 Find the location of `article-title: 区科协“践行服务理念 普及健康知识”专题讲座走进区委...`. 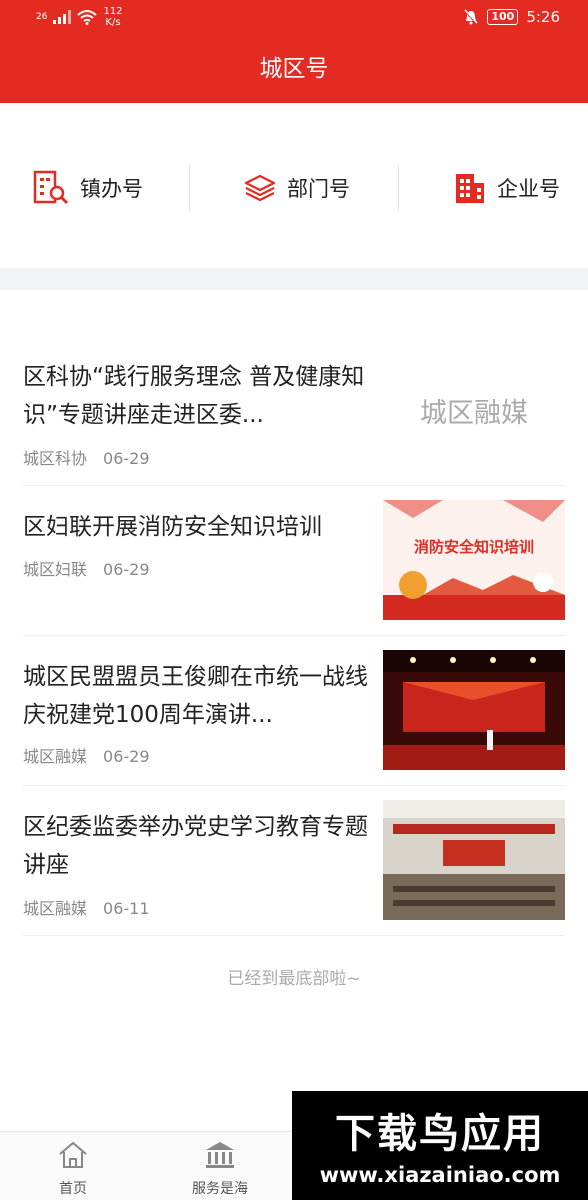

article-title: 区科协“践行服务理念 普及健康知识”专题讲座走进区委... is located at coordinates (194, 396).